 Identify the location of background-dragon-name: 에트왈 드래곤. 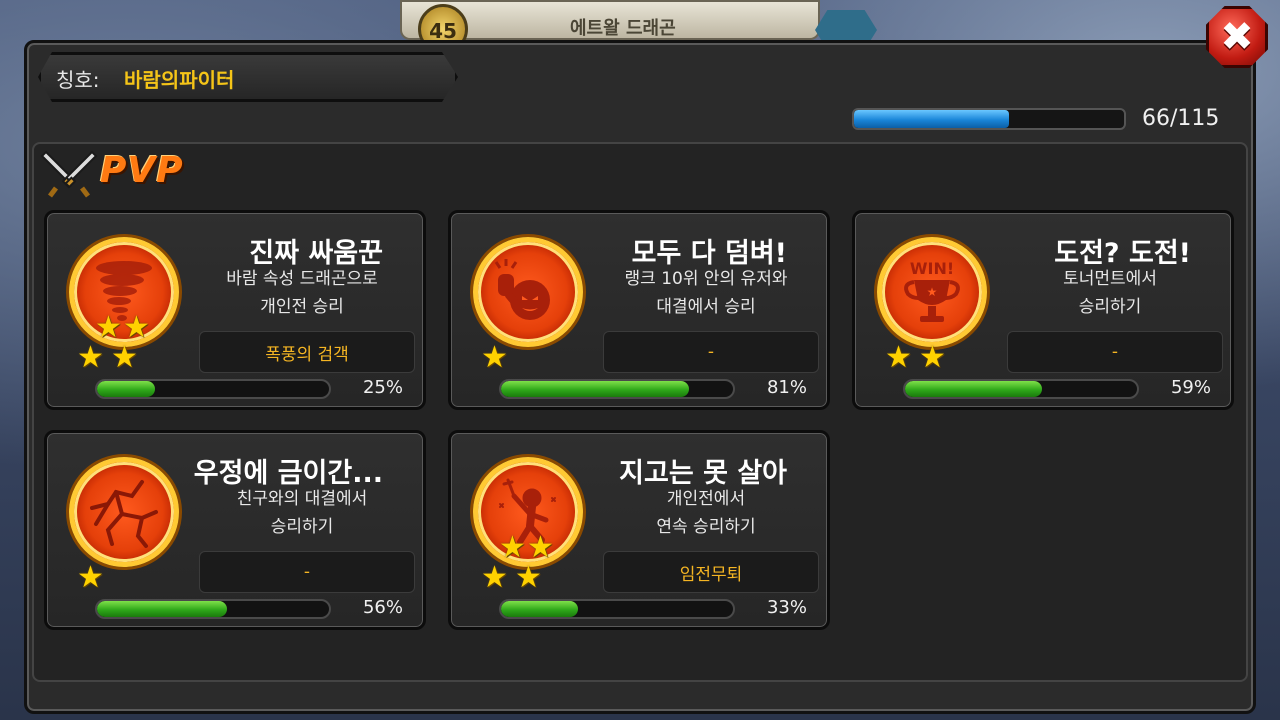
(623, 28).